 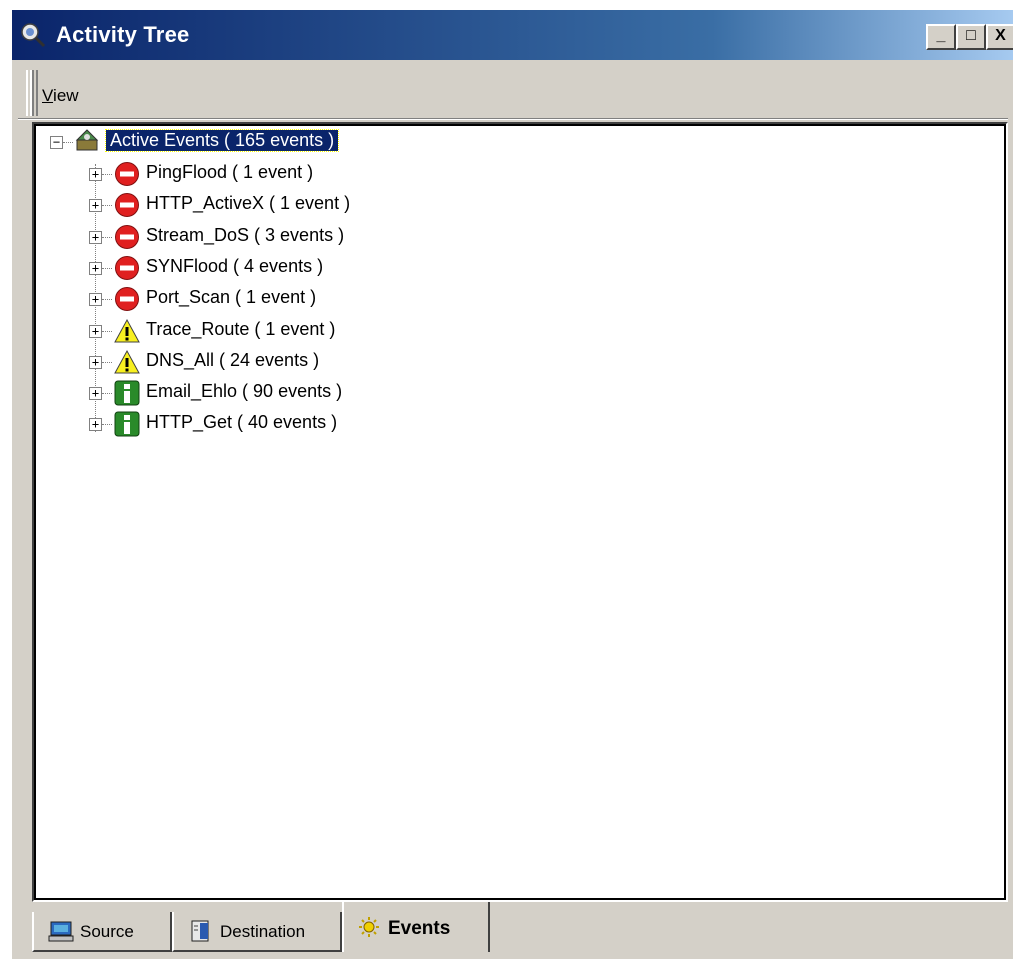 What do you see at coordinates (514, 238) in the screenshot?
I see `tree-item: + Stream_DoS ( 3 events )` at bounding box center [514, 238].